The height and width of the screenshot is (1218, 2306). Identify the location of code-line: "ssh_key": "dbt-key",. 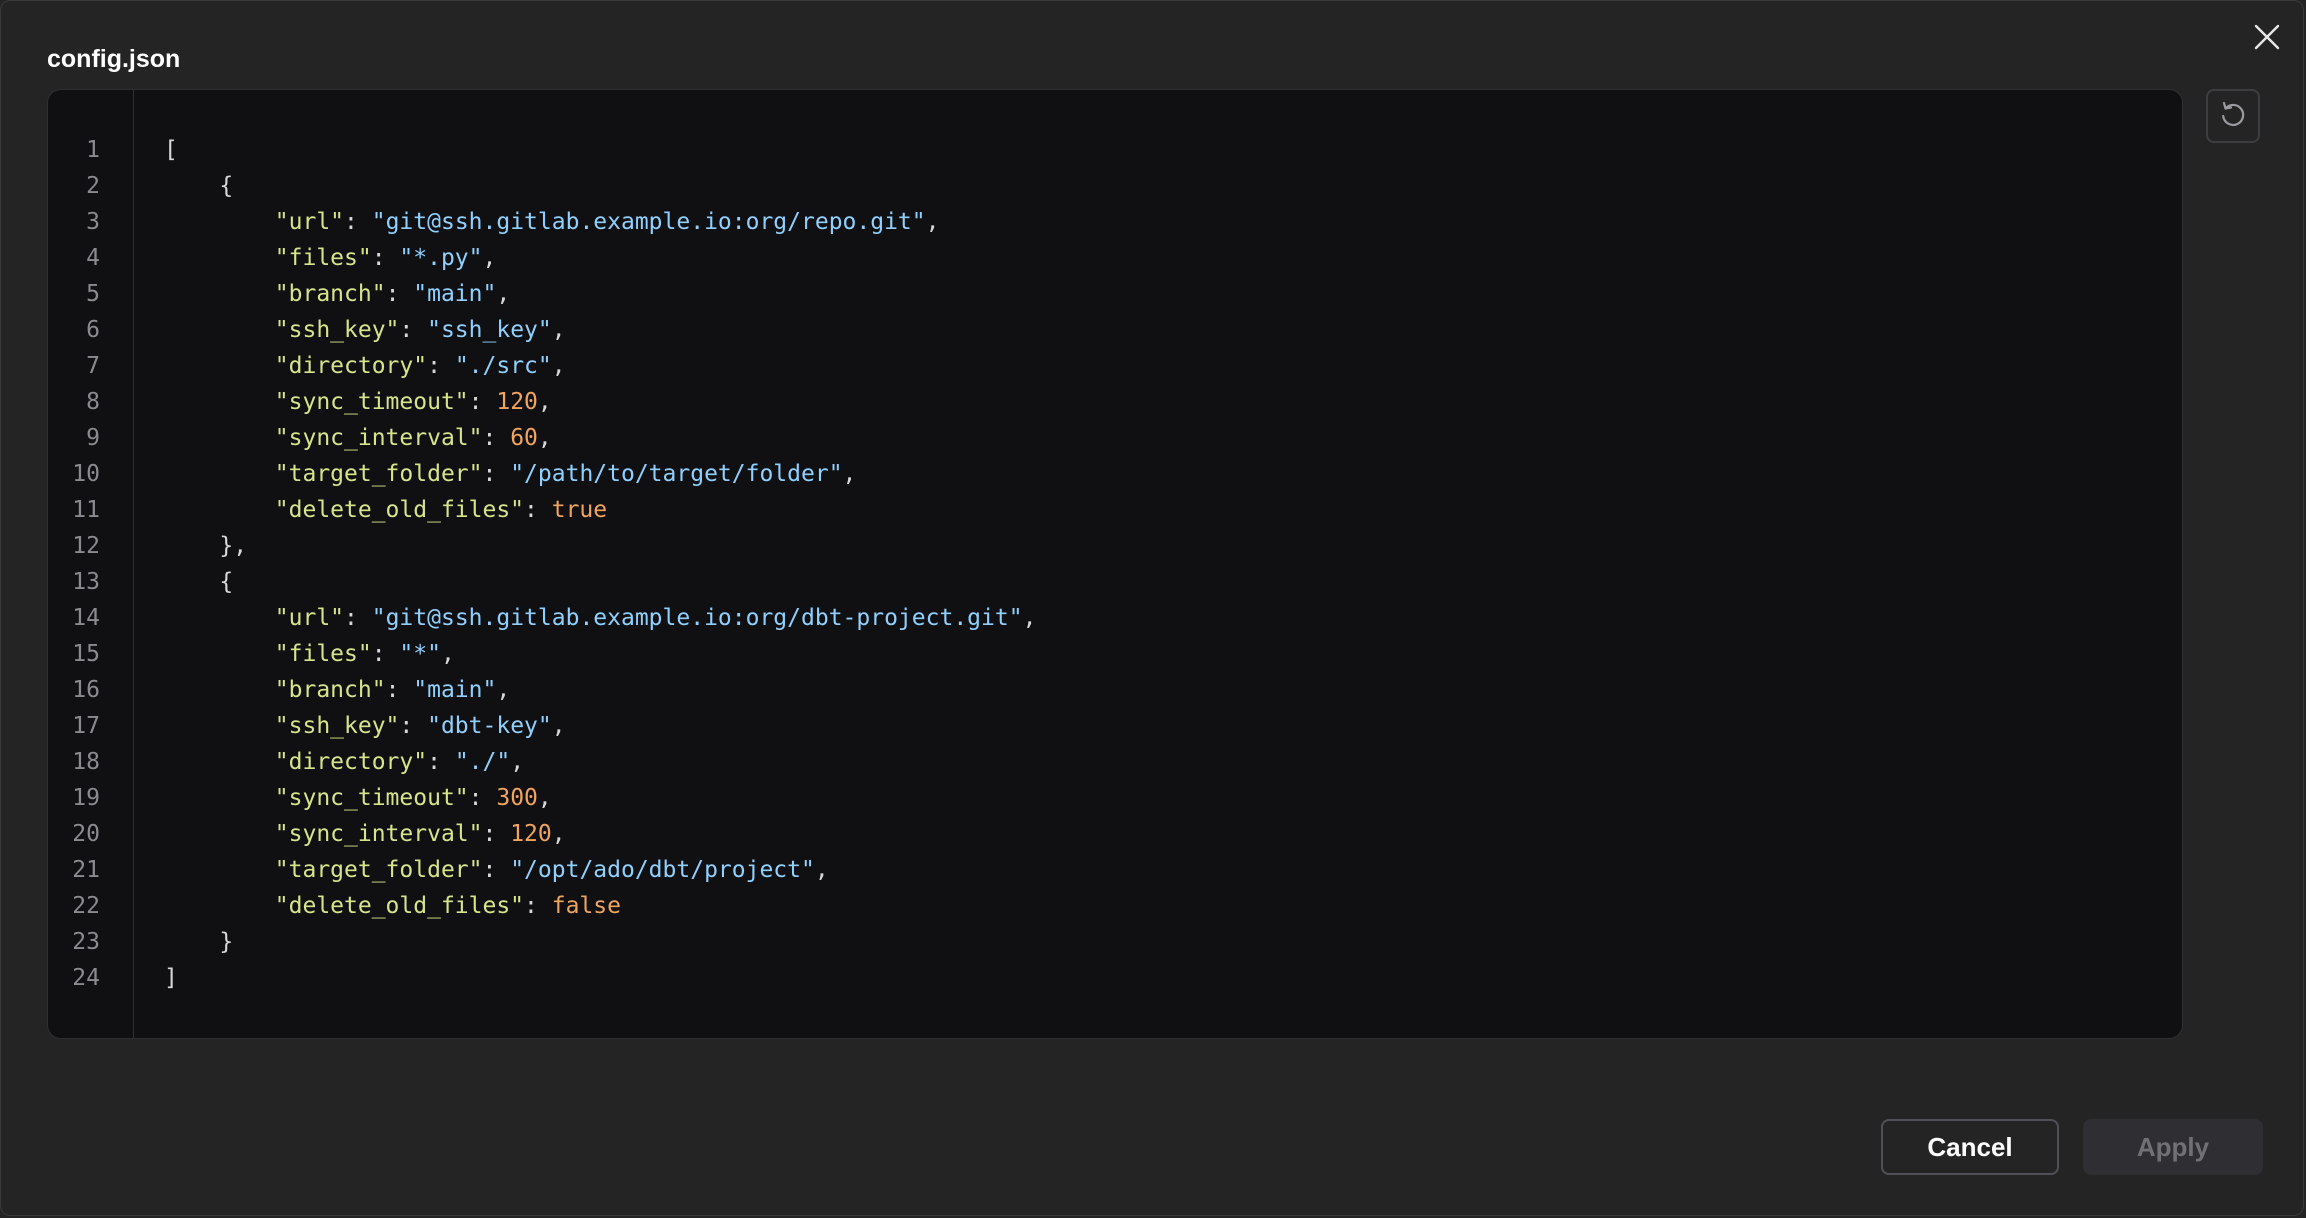
(600, 726).